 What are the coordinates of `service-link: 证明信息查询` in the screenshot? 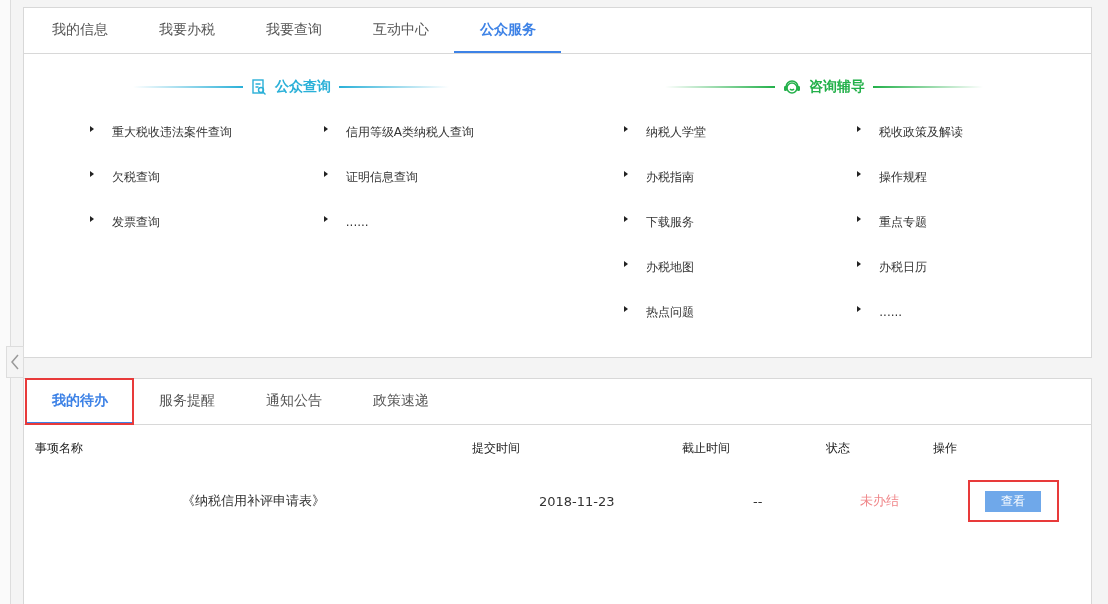 It's located at (381, 177).